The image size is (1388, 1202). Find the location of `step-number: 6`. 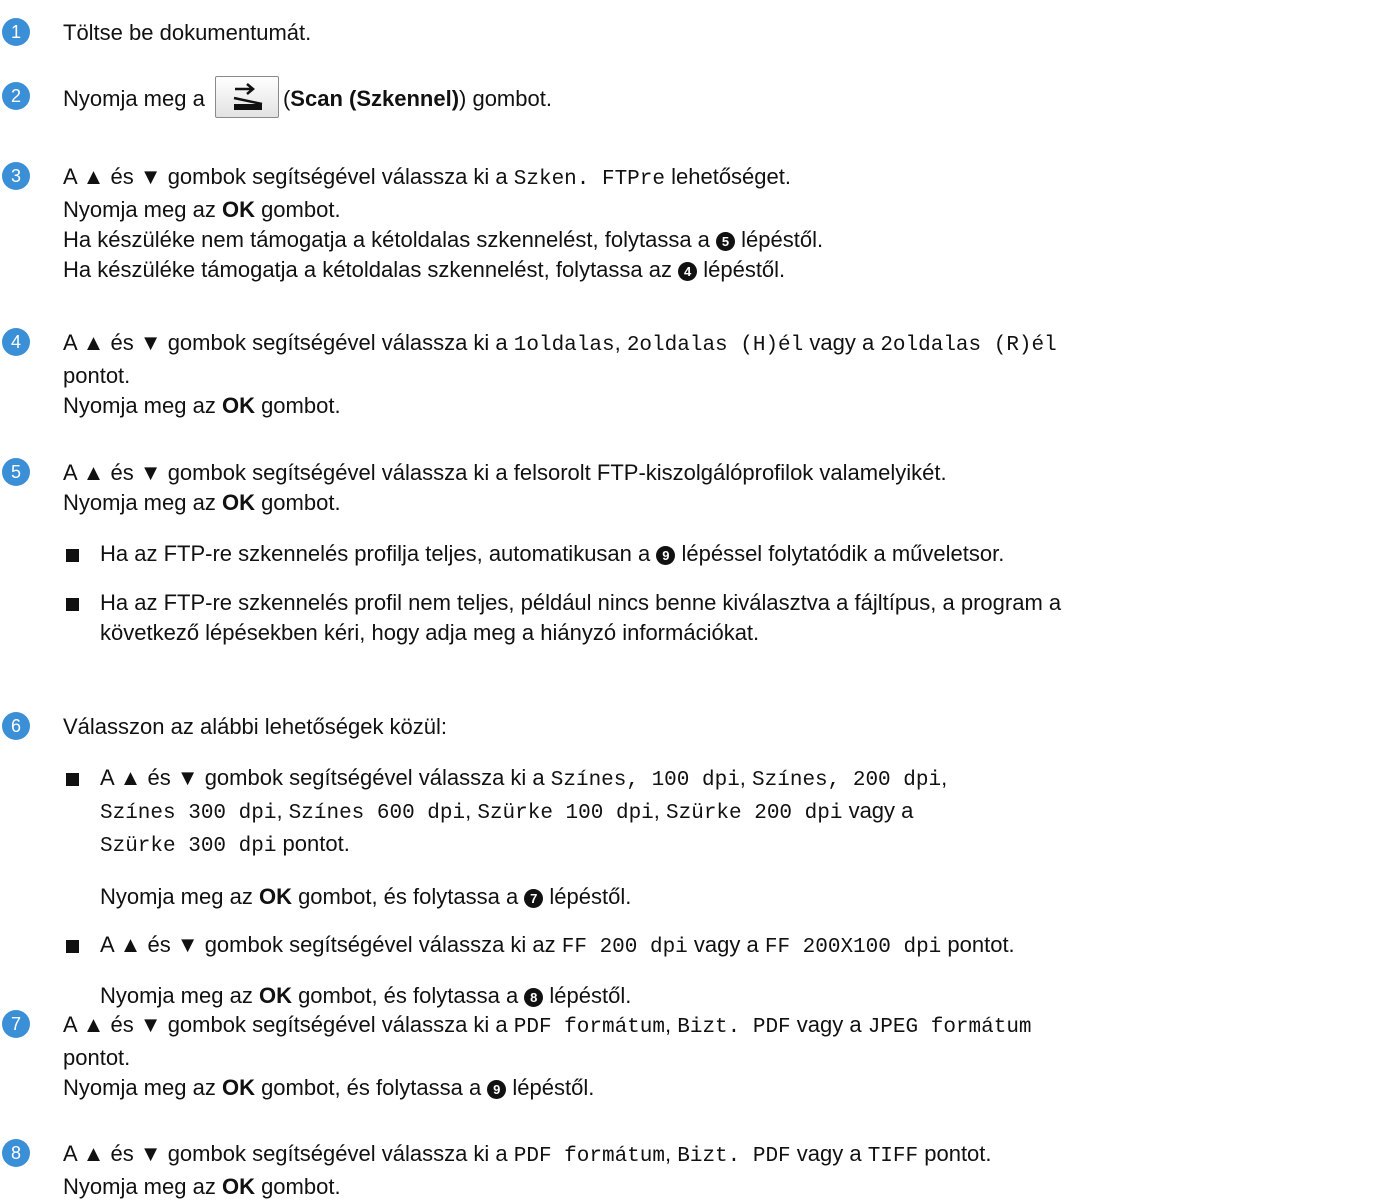

step-number: 6 is located at coordinates (16, 726).